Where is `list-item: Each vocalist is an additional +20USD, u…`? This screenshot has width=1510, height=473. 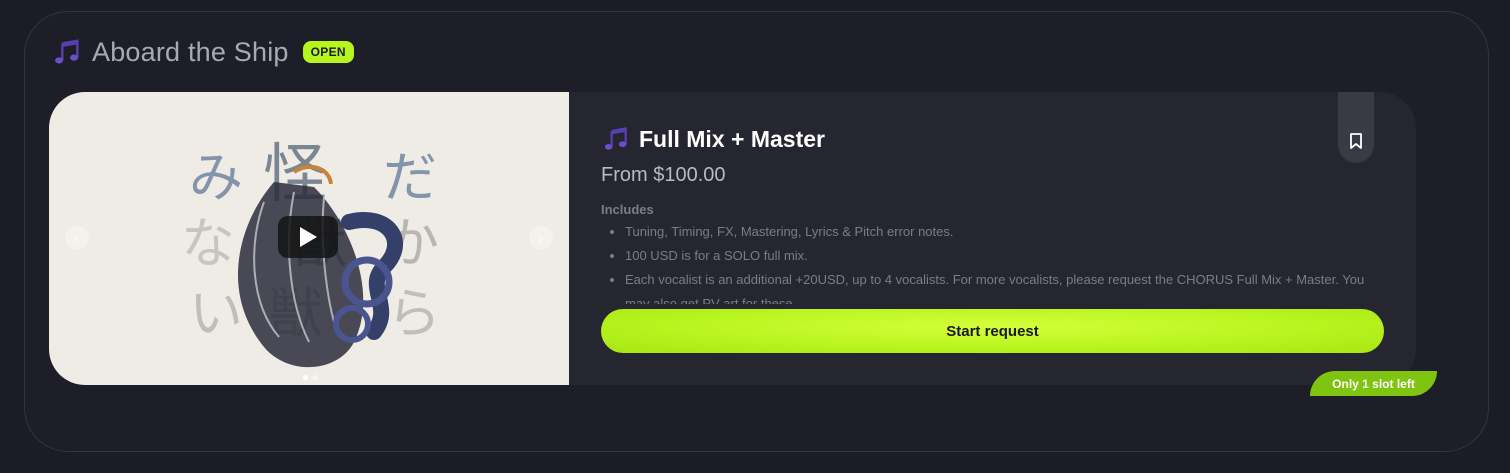
list-item: Each vocalist is an additional +20USD, u… is located at coordinates (1005, 286).